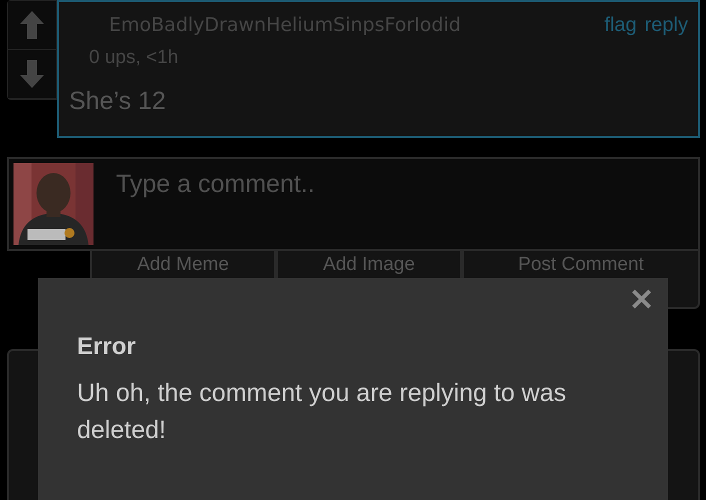  What do you see at coordinates (118, 101) in the screenshot?
I see `comment-text: She’s 12` at bounding box center [118, 101].